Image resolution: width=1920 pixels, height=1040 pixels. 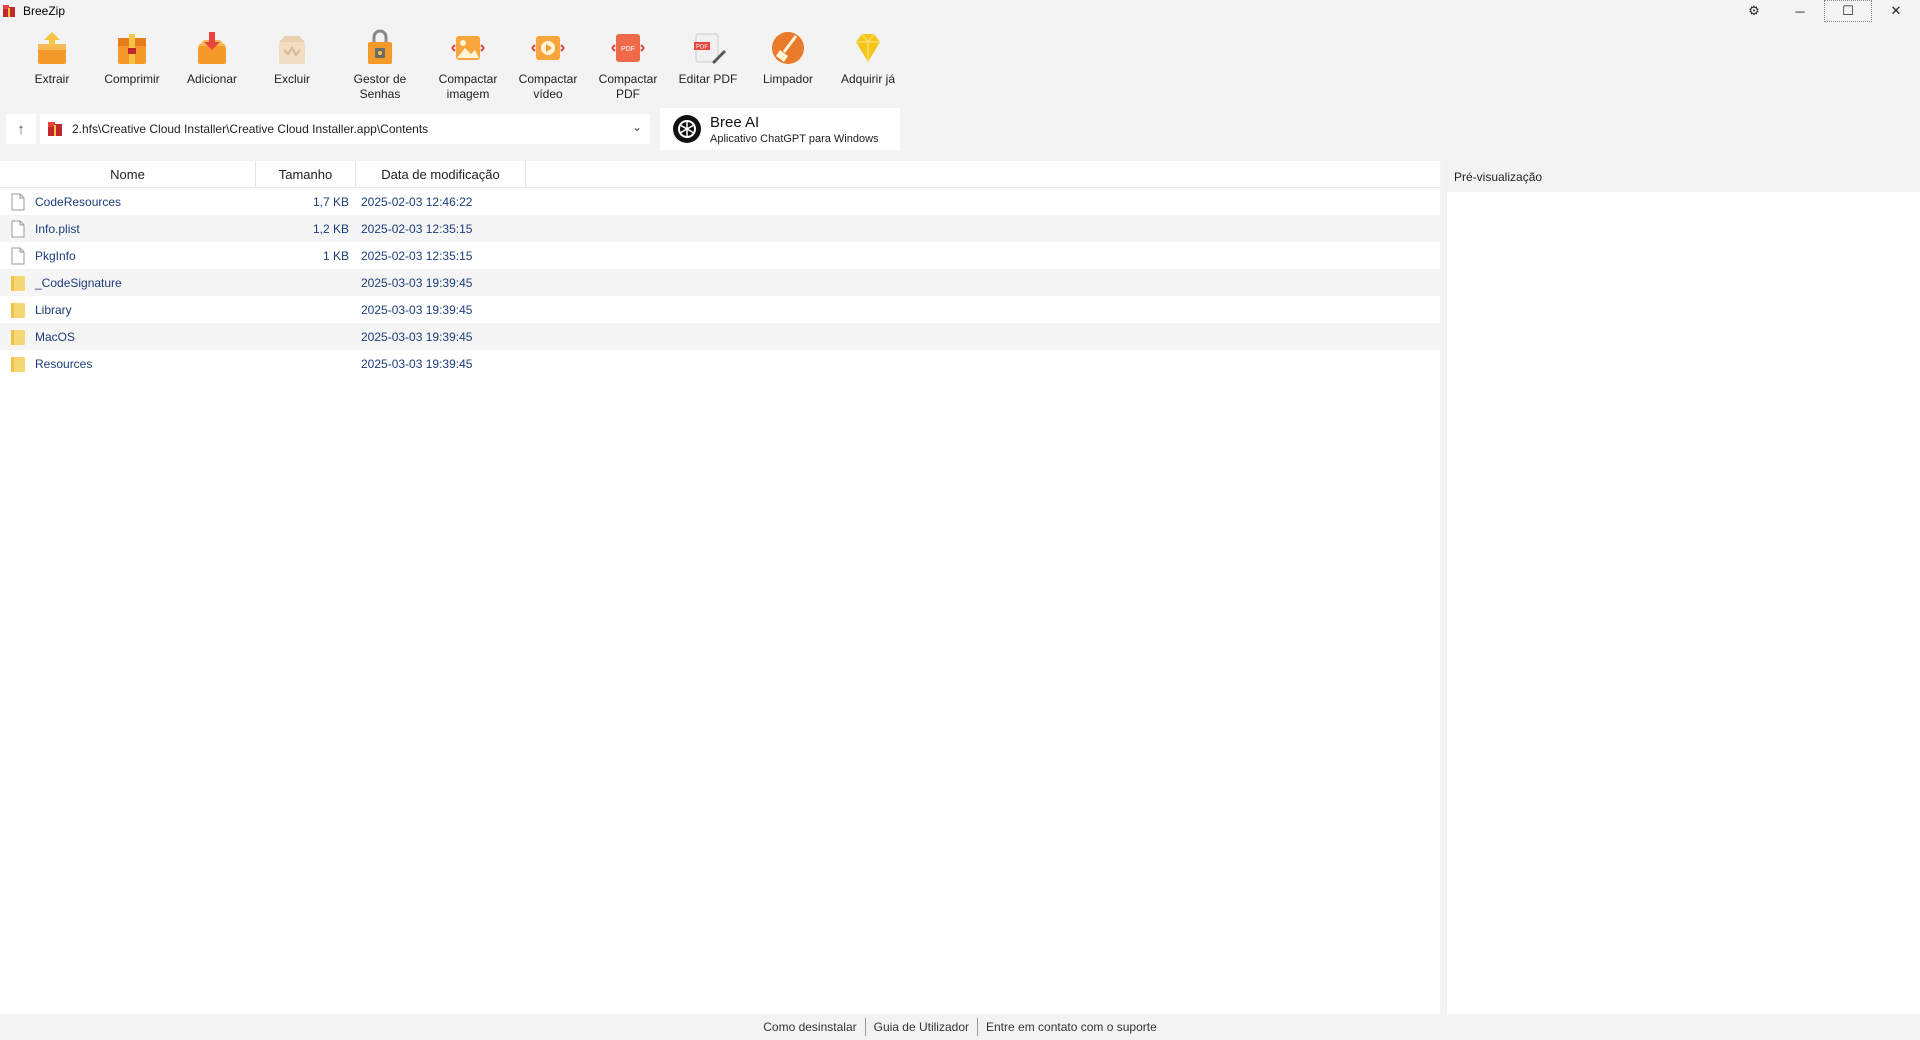 I want to click on file-name: Resources, so click(x=64, y=363).